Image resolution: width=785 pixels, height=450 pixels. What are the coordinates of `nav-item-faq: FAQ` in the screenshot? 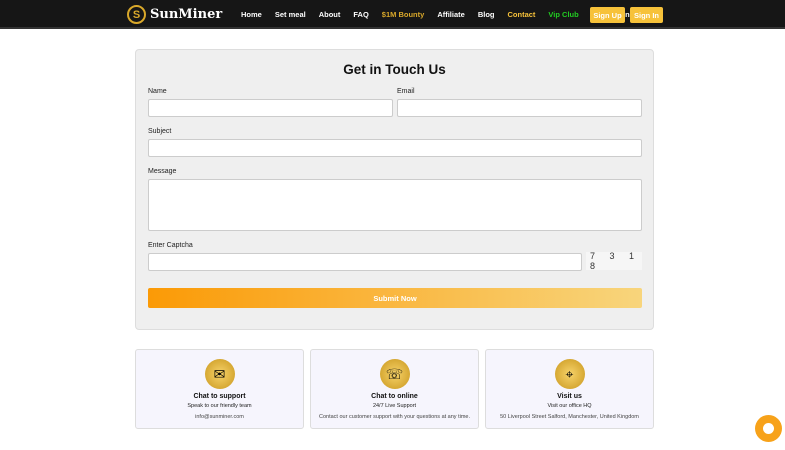 It's located at (360, 15).